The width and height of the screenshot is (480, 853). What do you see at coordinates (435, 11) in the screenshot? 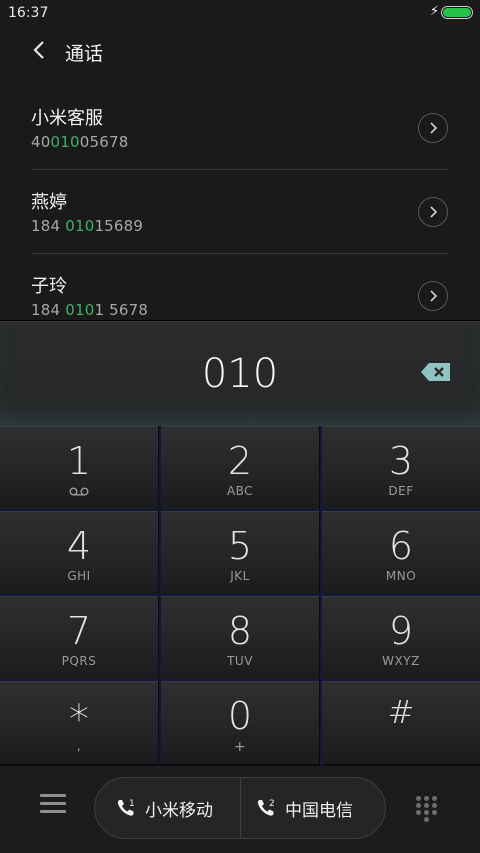
I see `charging-icon: ⚡` at bounding box center [435, 11].